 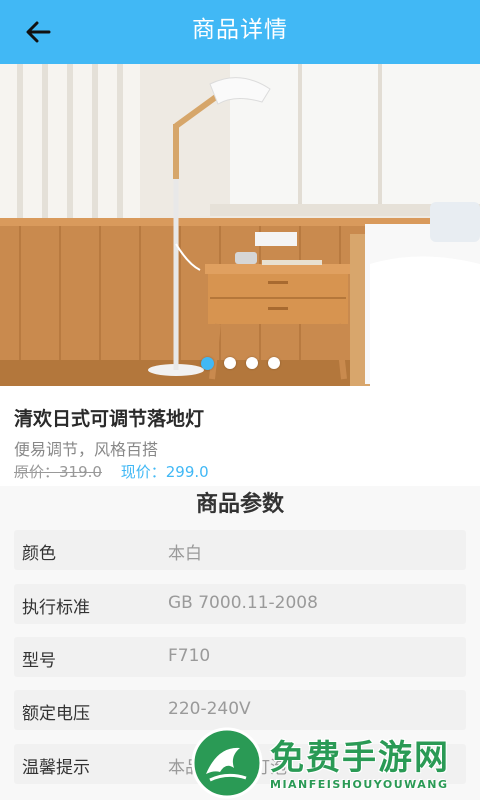 I want to click on carousel-indicator, so click(x=240, y=363).